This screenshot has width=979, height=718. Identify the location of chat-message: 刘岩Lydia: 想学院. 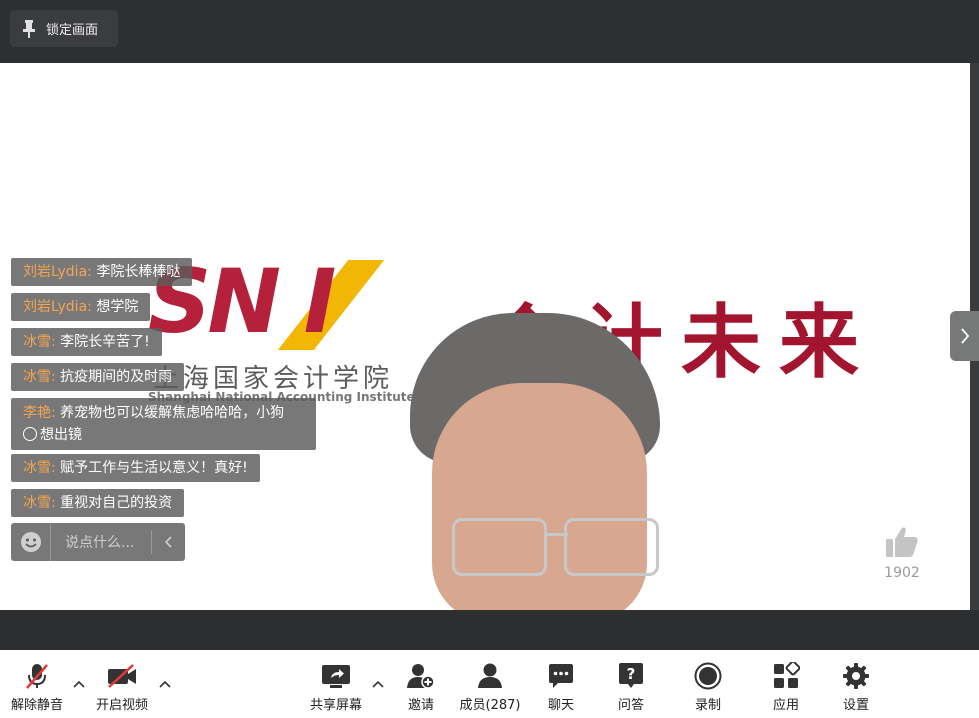
(81, 307).